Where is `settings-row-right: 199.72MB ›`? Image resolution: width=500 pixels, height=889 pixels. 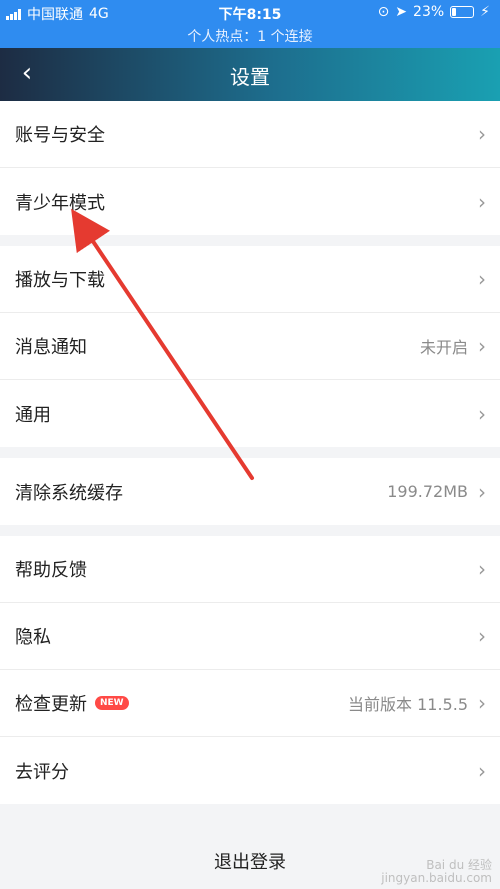
settings-row-right: 199.72MB › is located at coordinates (436, 492).